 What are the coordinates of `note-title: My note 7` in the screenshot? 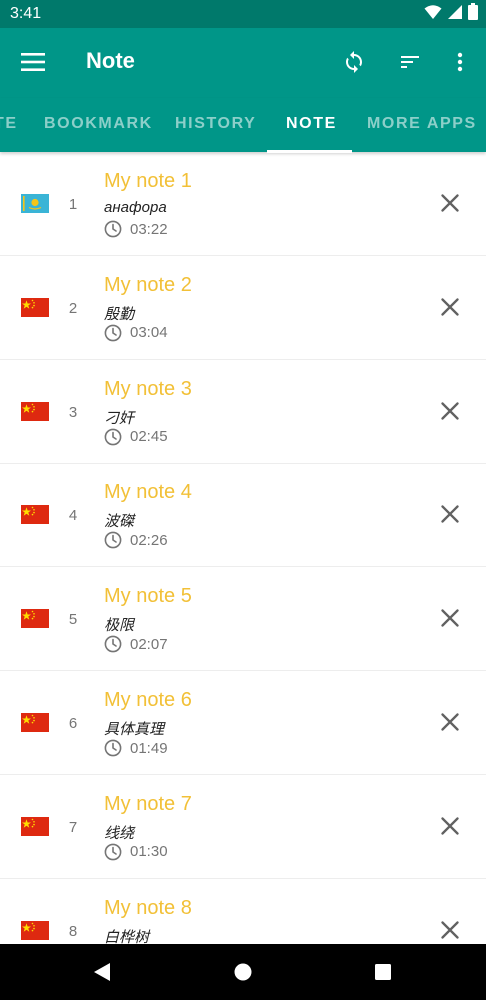 It's located at (148, 803).